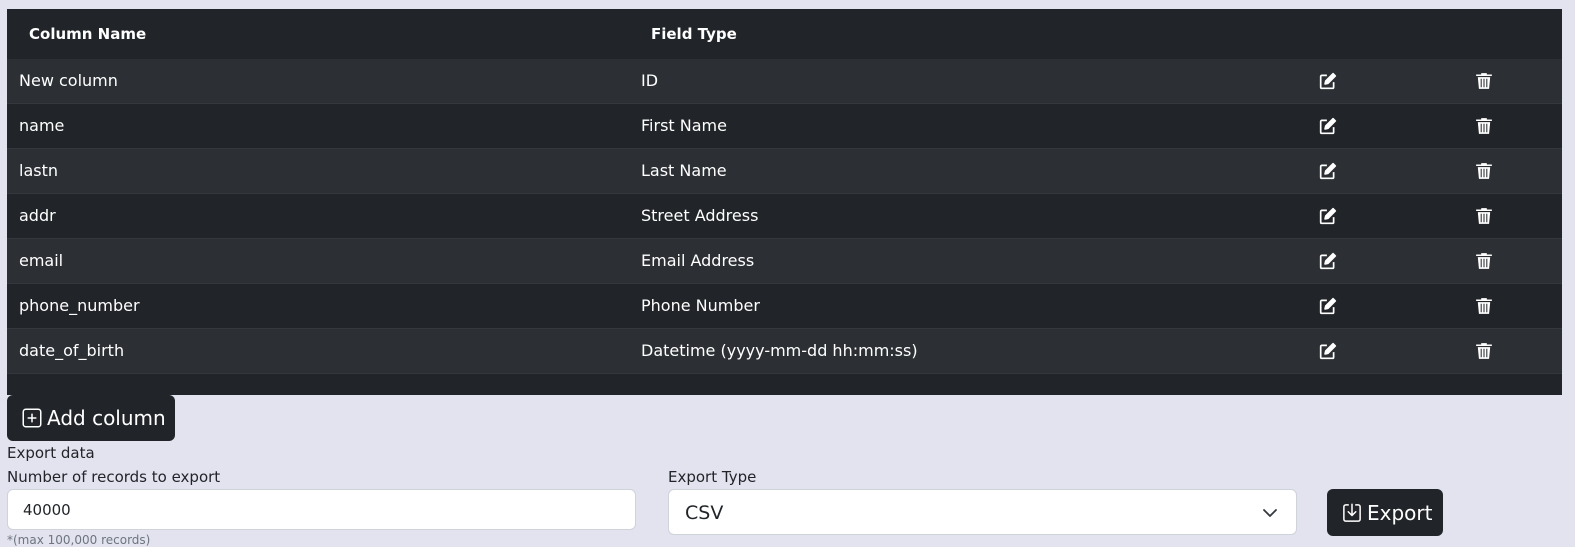 The width and height of the screenshot is (1575, 547). What do you see at coordinates (700, 305) in the screenshot?
I see `field-type-cell: Phone Number` at bounding box center [700, 305].